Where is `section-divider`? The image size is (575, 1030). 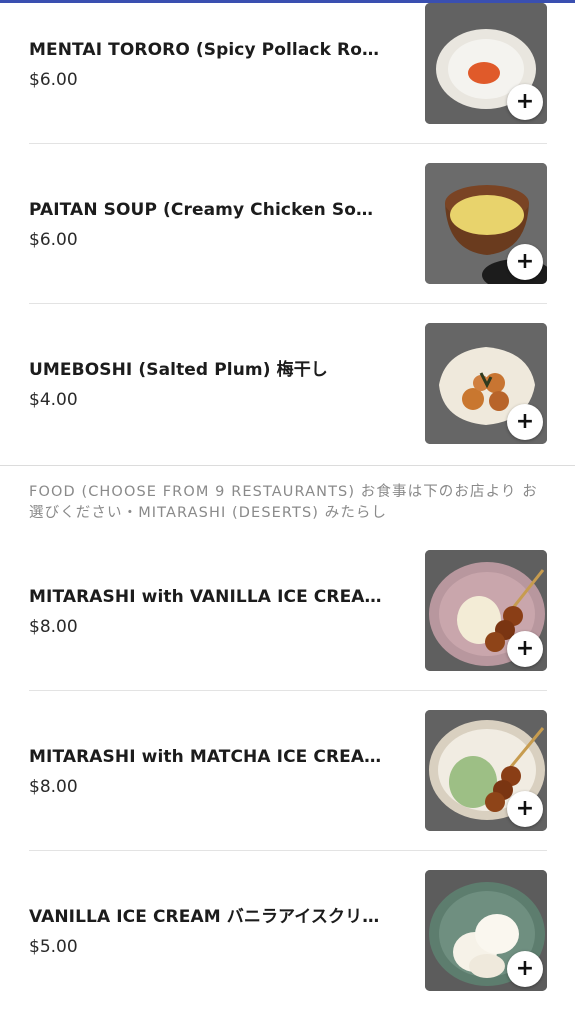
section-divider is located at coordinates (287, 465).